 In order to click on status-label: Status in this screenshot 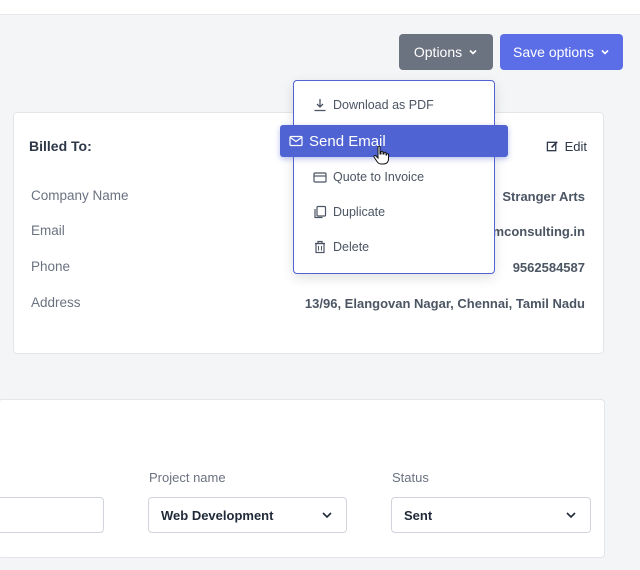, I will do `click(410, 477)`.